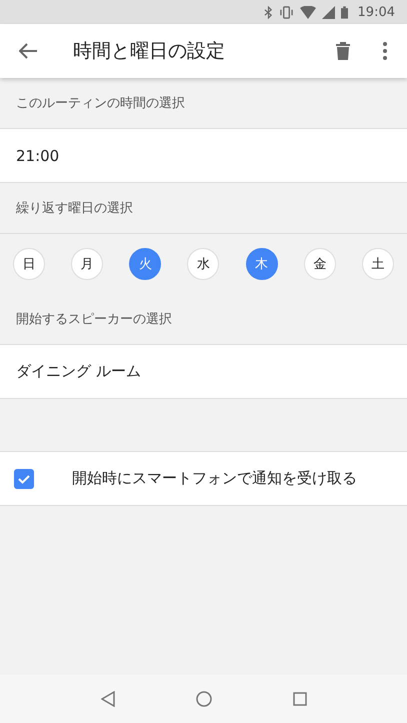 This screenshot has height=723, width=407. What do you see at coordinates (203, 156) in the screenshot?
I see `time-row: 21:00` at bounding box center [203, 156].